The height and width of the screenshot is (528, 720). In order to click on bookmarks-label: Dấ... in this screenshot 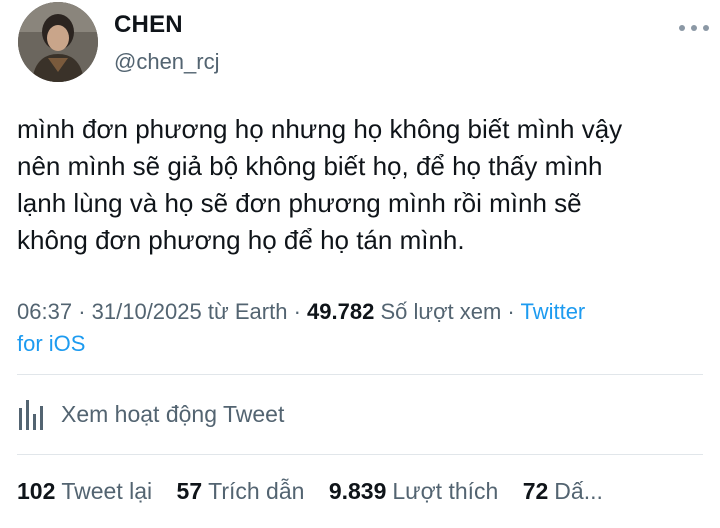, I will do `click(578, 491)`.